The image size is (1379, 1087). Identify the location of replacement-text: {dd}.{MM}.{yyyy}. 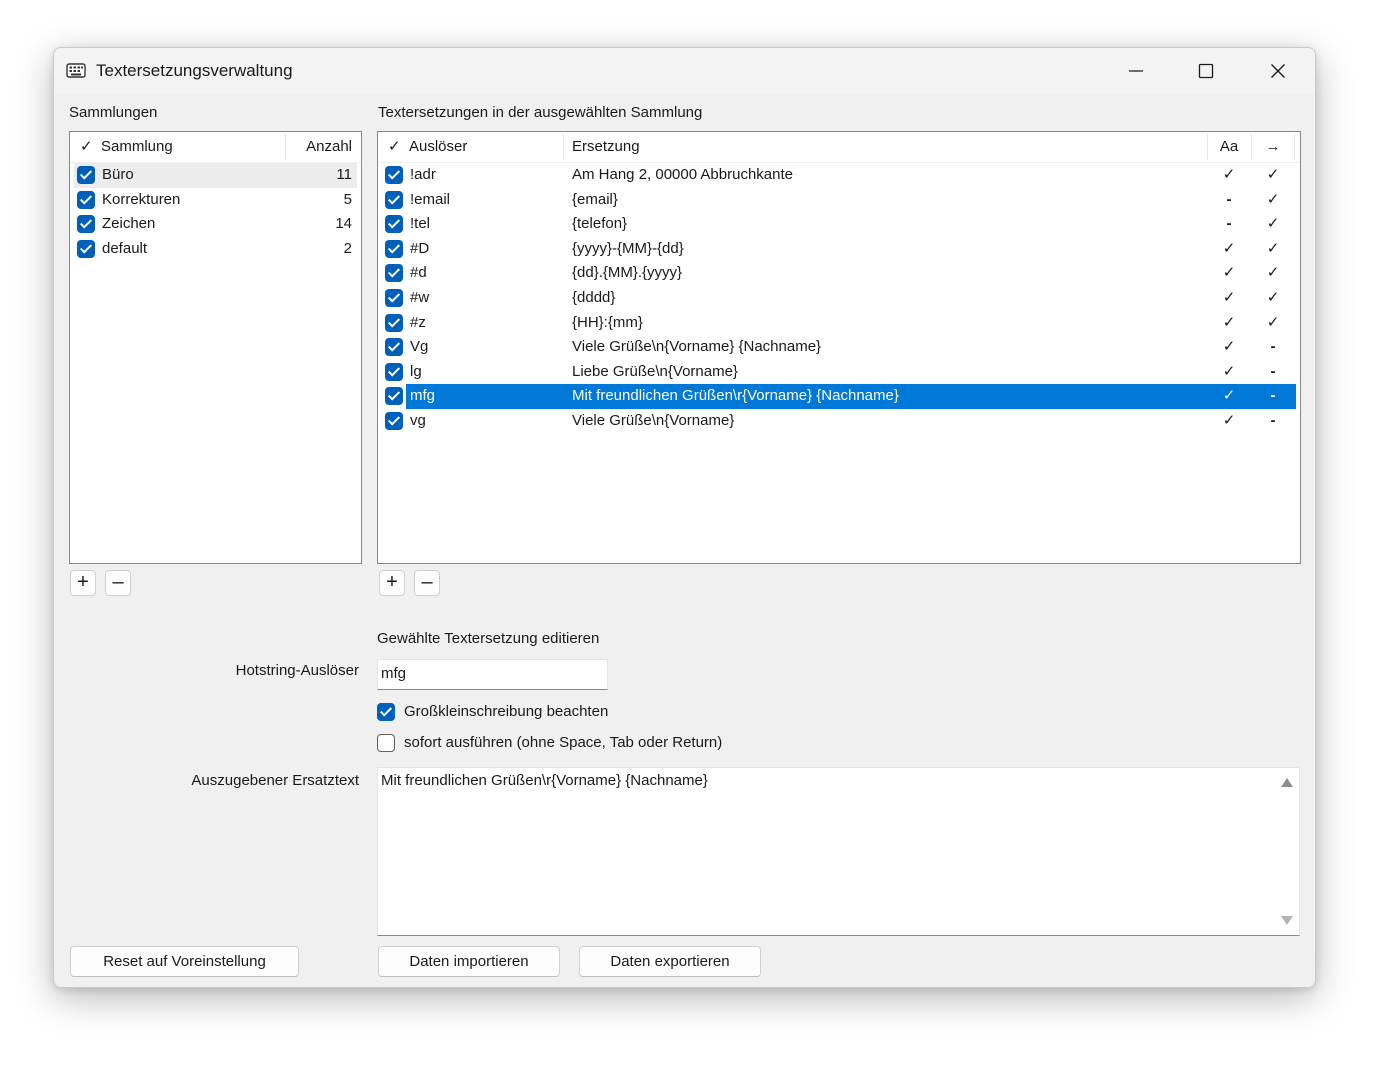
(627, 273).